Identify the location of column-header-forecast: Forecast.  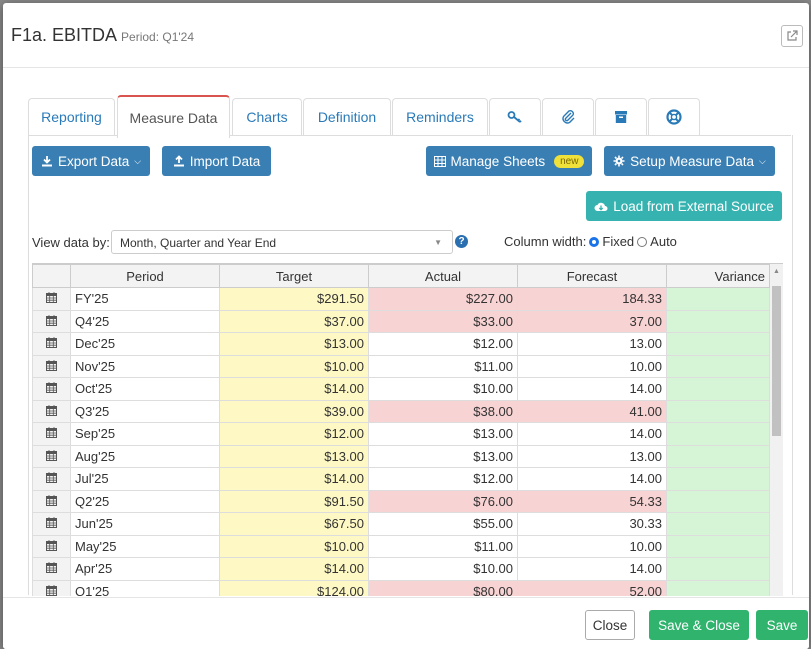
(592, 276).